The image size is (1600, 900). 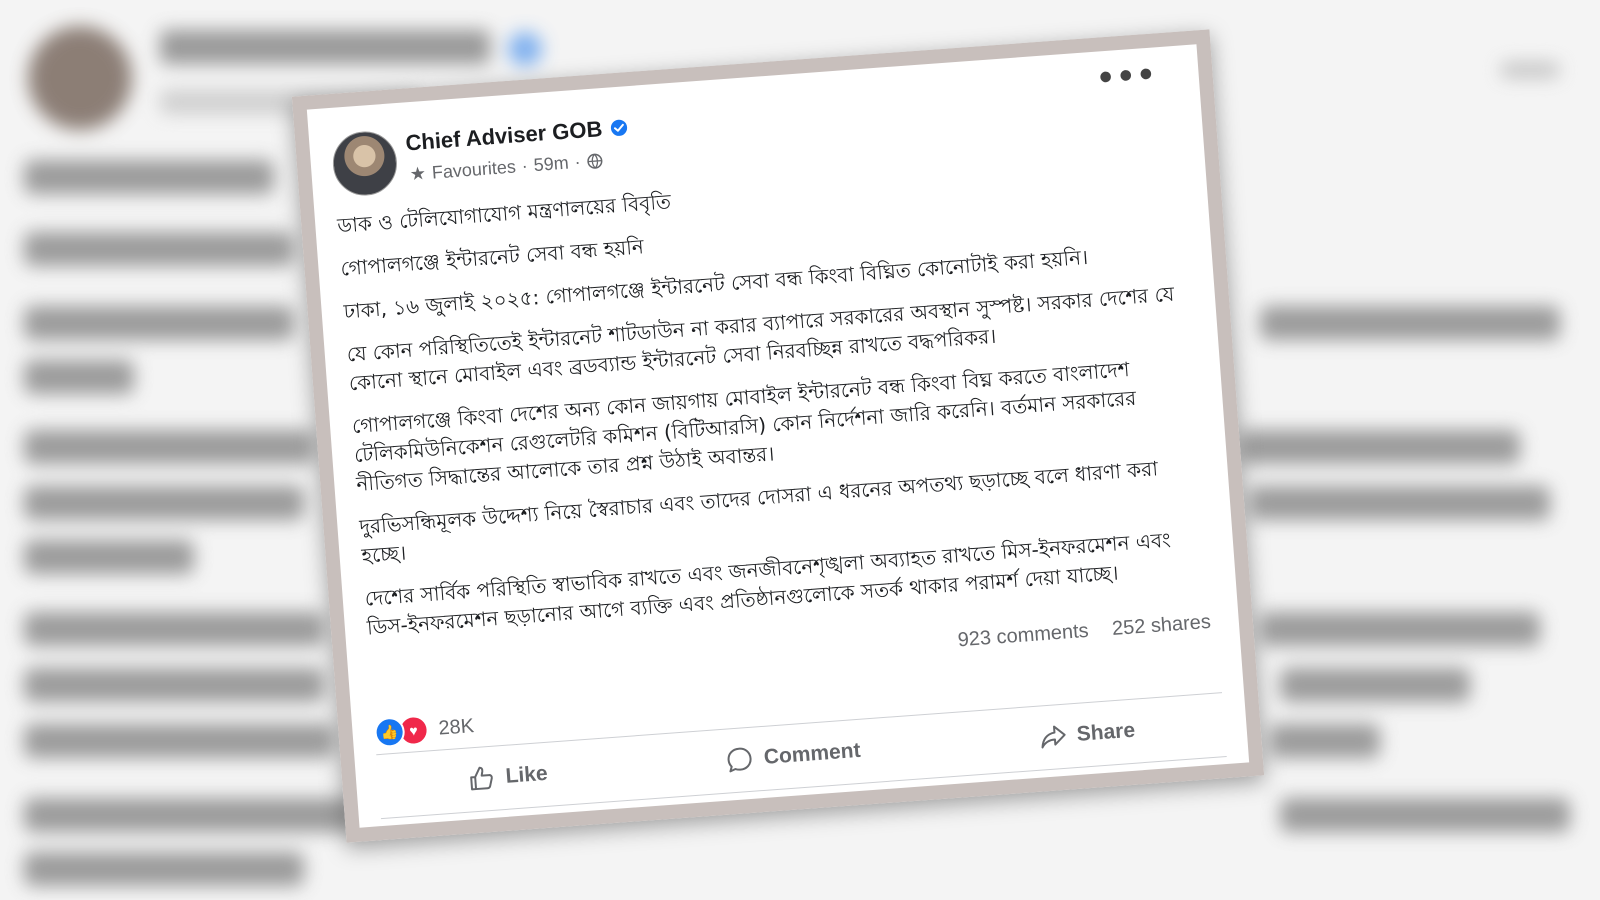 What do you see at coordinates (482, 778) in the screenshot?
I see `thumbs-up-icon` at bounding box center [482, 778].